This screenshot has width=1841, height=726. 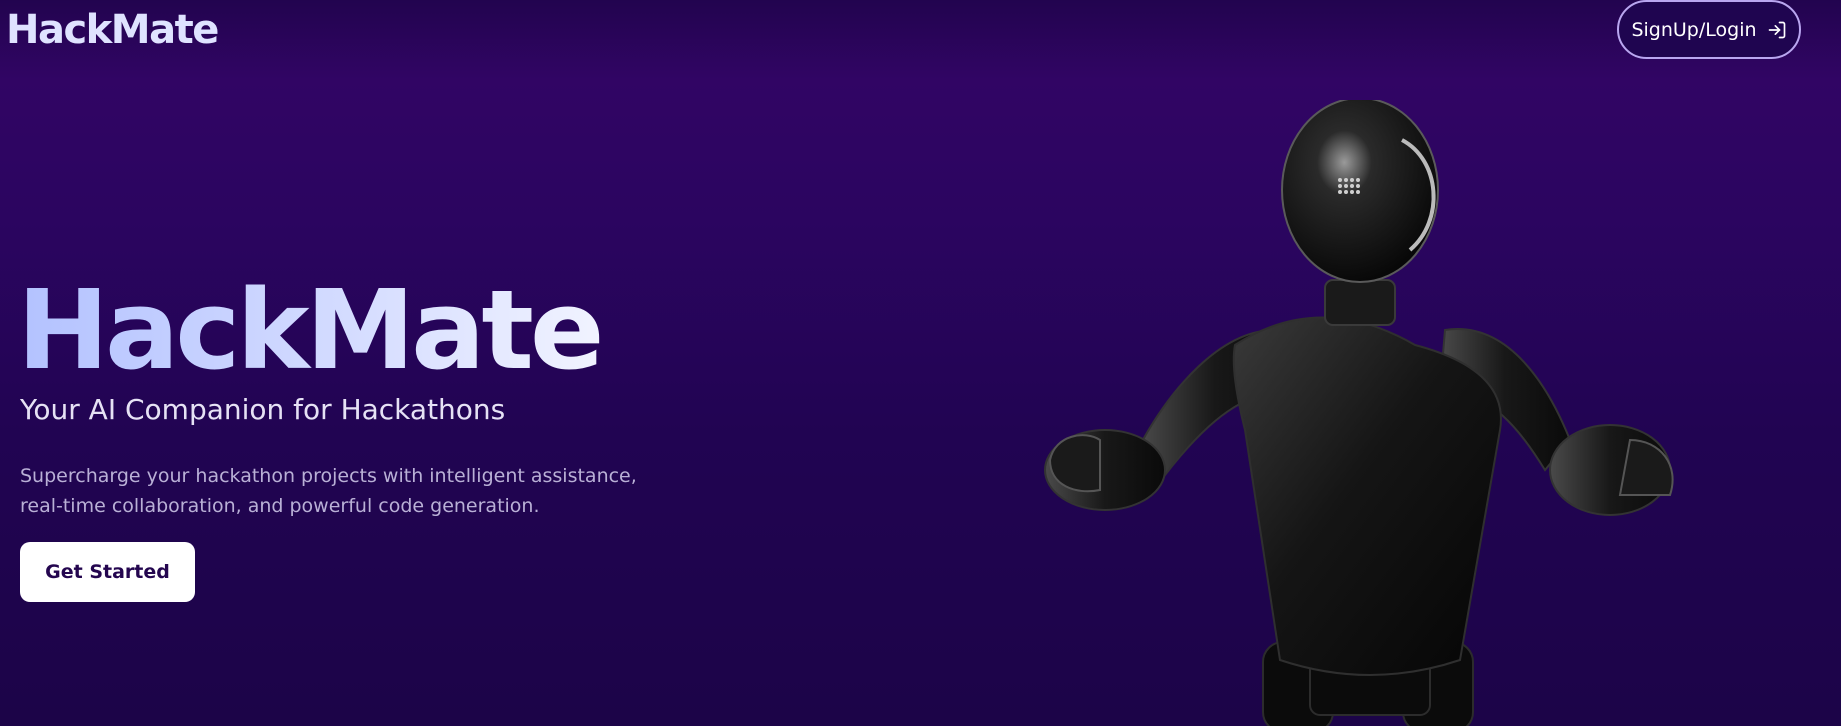 I want to click on hero-title: HackMate, so click(x=311, y=330).